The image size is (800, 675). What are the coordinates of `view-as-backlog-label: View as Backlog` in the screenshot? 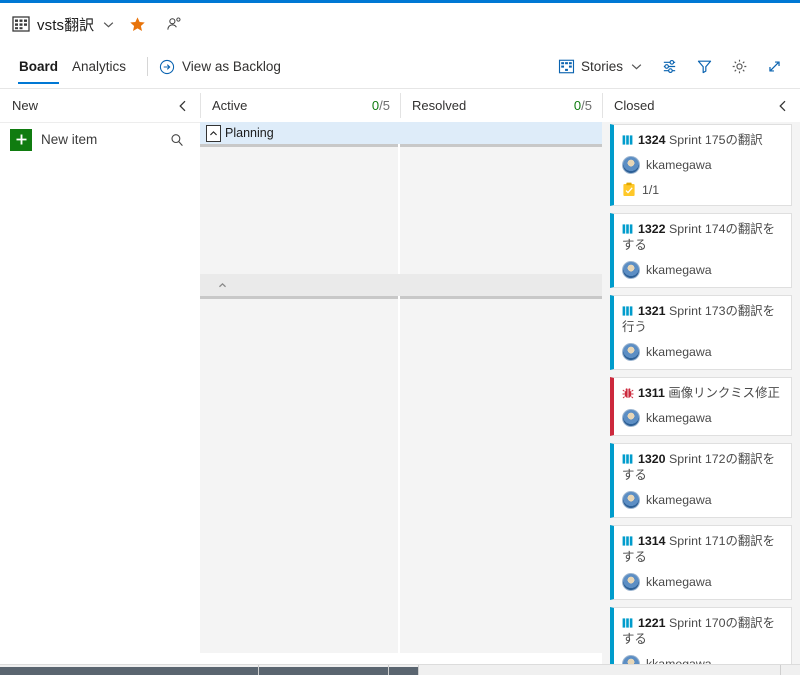 It's located at (231, 66).